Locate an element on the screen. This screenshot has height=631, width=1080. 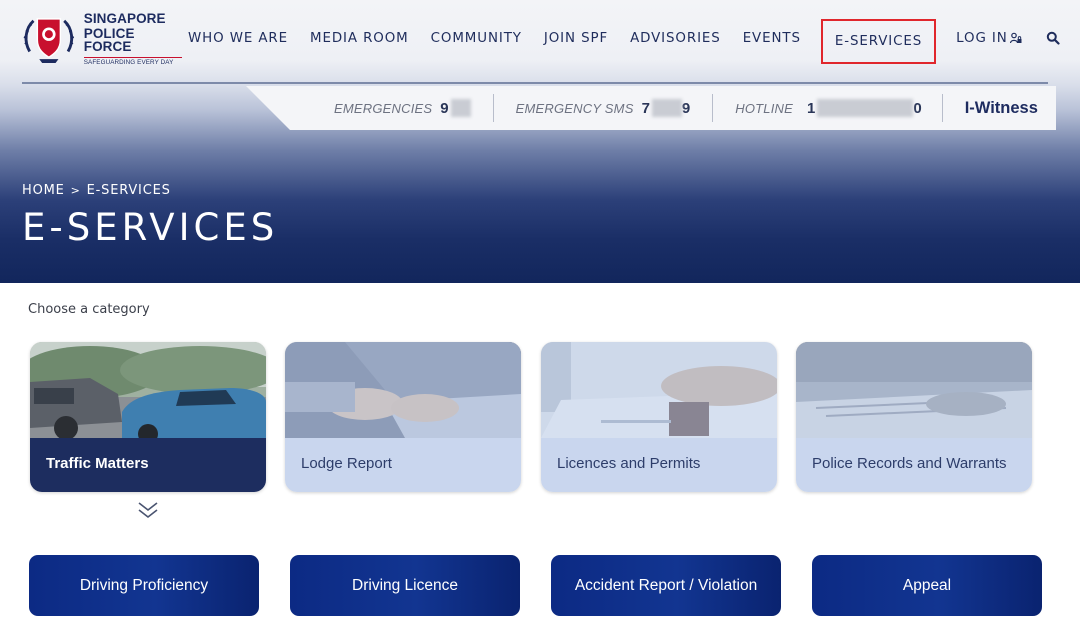
nav-divider is located at coordinates (535, 83).